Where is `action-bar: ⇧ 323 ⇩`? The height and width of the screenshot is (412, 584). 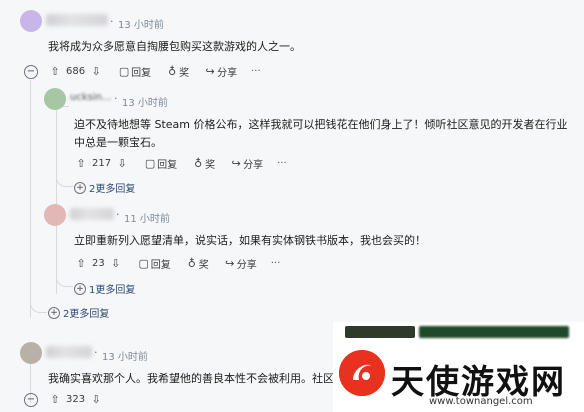
action-bar: ⇧ 323 ⇩ is located at coordinates (75, 399).